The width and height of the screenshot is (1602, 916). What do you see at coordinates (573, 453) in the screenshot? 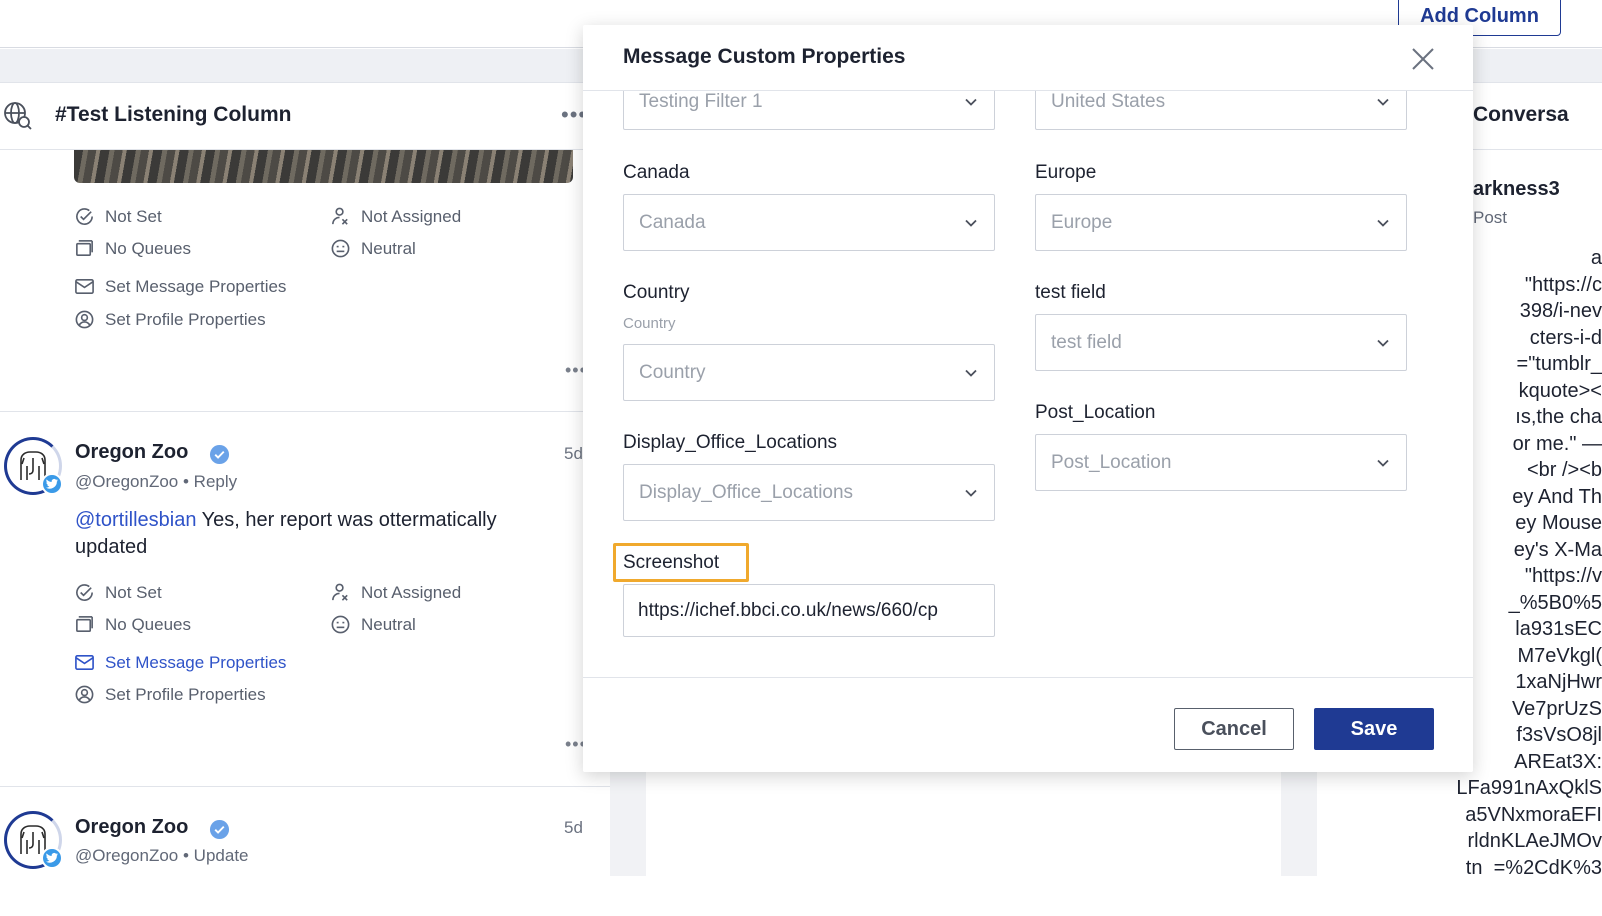
I see `post-age: 5d` at bounding box center [573, 453].